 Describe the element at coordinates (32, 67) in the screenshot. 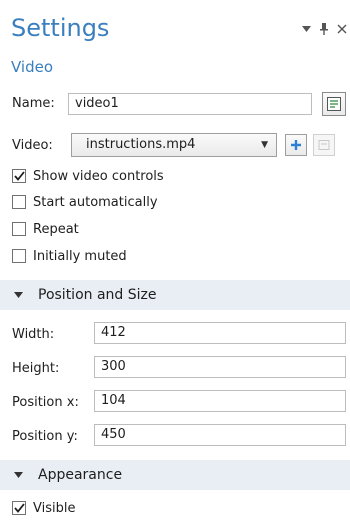

I see `panel-subtitle: Video` at that location.